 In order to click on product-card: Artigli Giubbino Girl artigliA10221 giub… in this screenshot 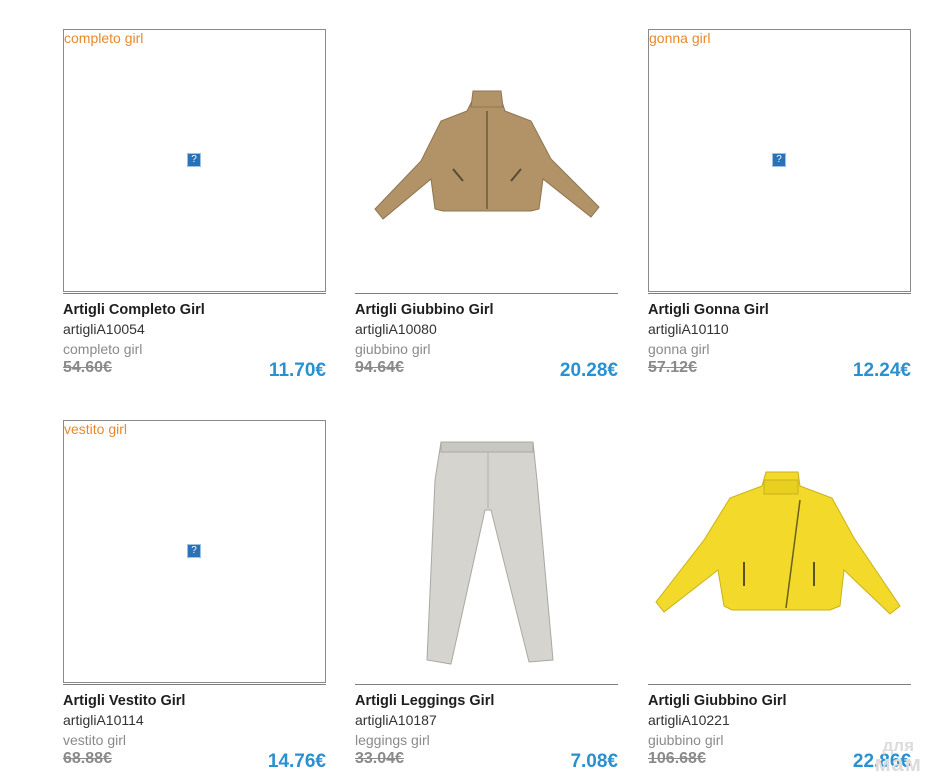, I will do `click(779, 597)`.